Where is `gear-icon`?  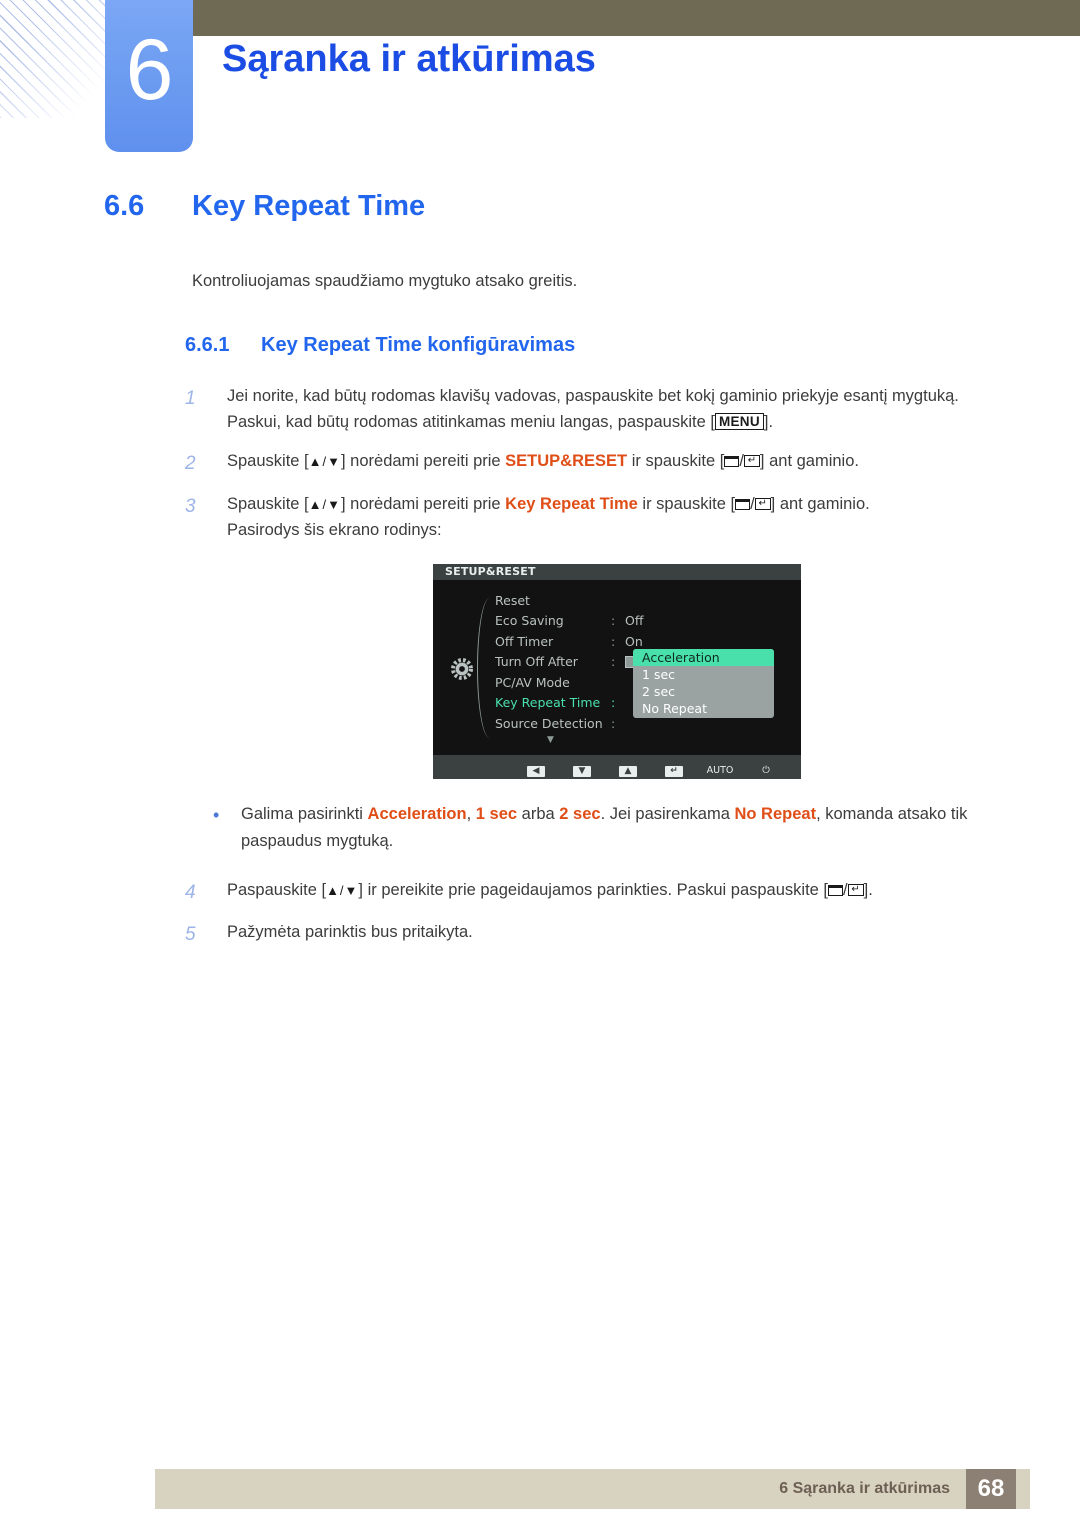
gear-icon is located at coordinates (462, 669).